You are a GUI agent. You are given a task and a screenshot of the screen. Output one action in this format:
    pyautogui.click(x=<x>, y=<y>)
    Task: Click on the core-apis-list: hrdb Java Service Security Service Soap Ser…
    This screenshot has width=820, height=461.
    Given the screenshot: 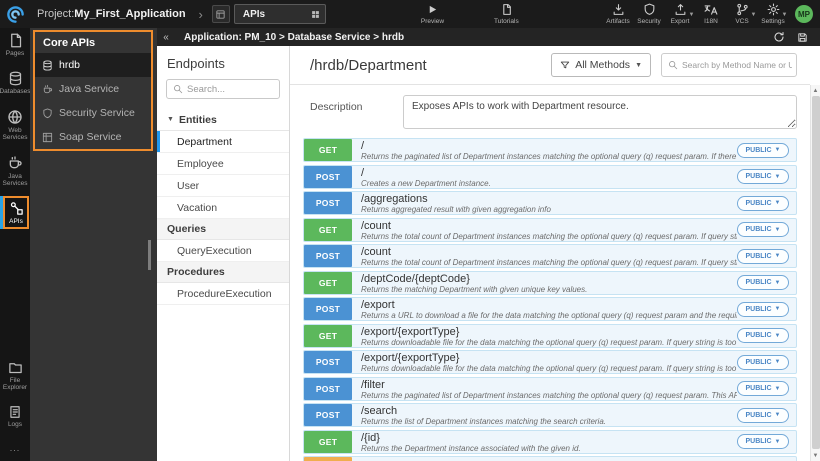 What is the action you would take?
    pyautogui.click(x=93, y=101)
    